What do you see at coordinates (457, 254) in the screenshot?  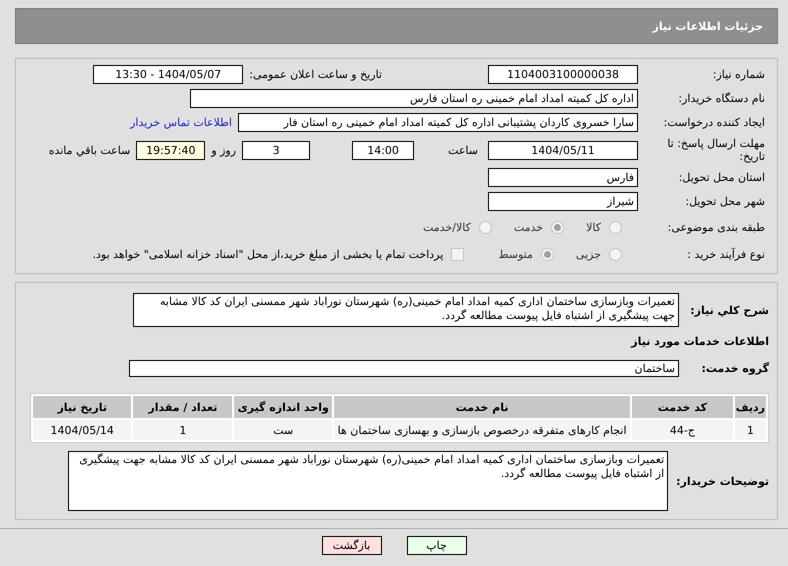 I see `checkbox` at bounding box center [457, 254].